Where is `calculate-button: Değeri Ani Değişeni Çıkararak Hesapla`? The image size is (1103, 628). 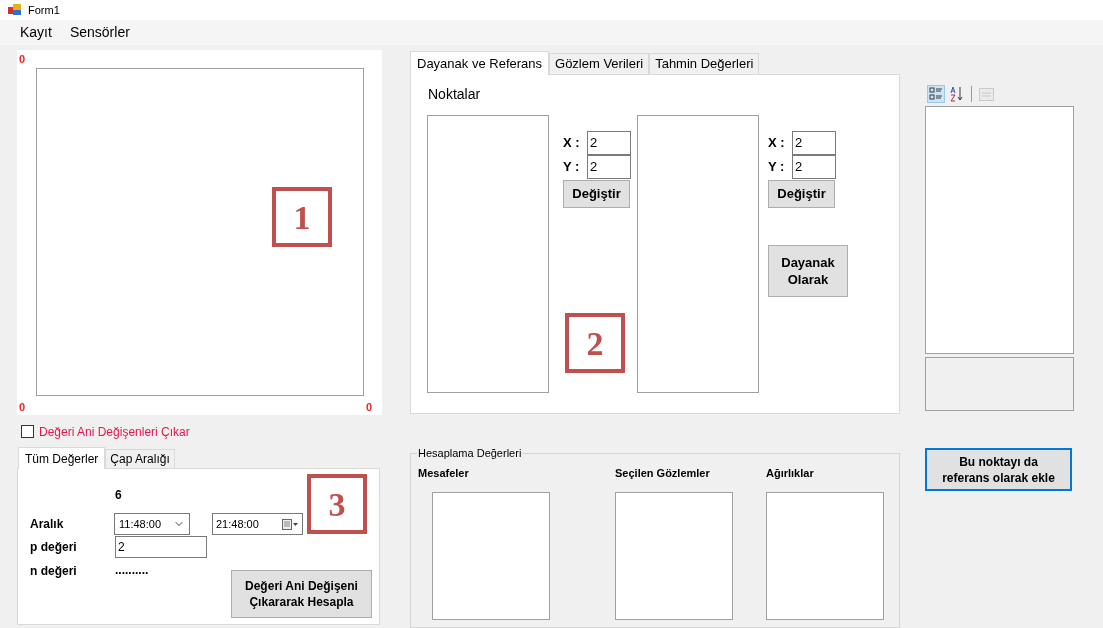 calculate-button: Değeri Ani Değişeni Çıkararak Hesapla is located at coordinates (301, 594).